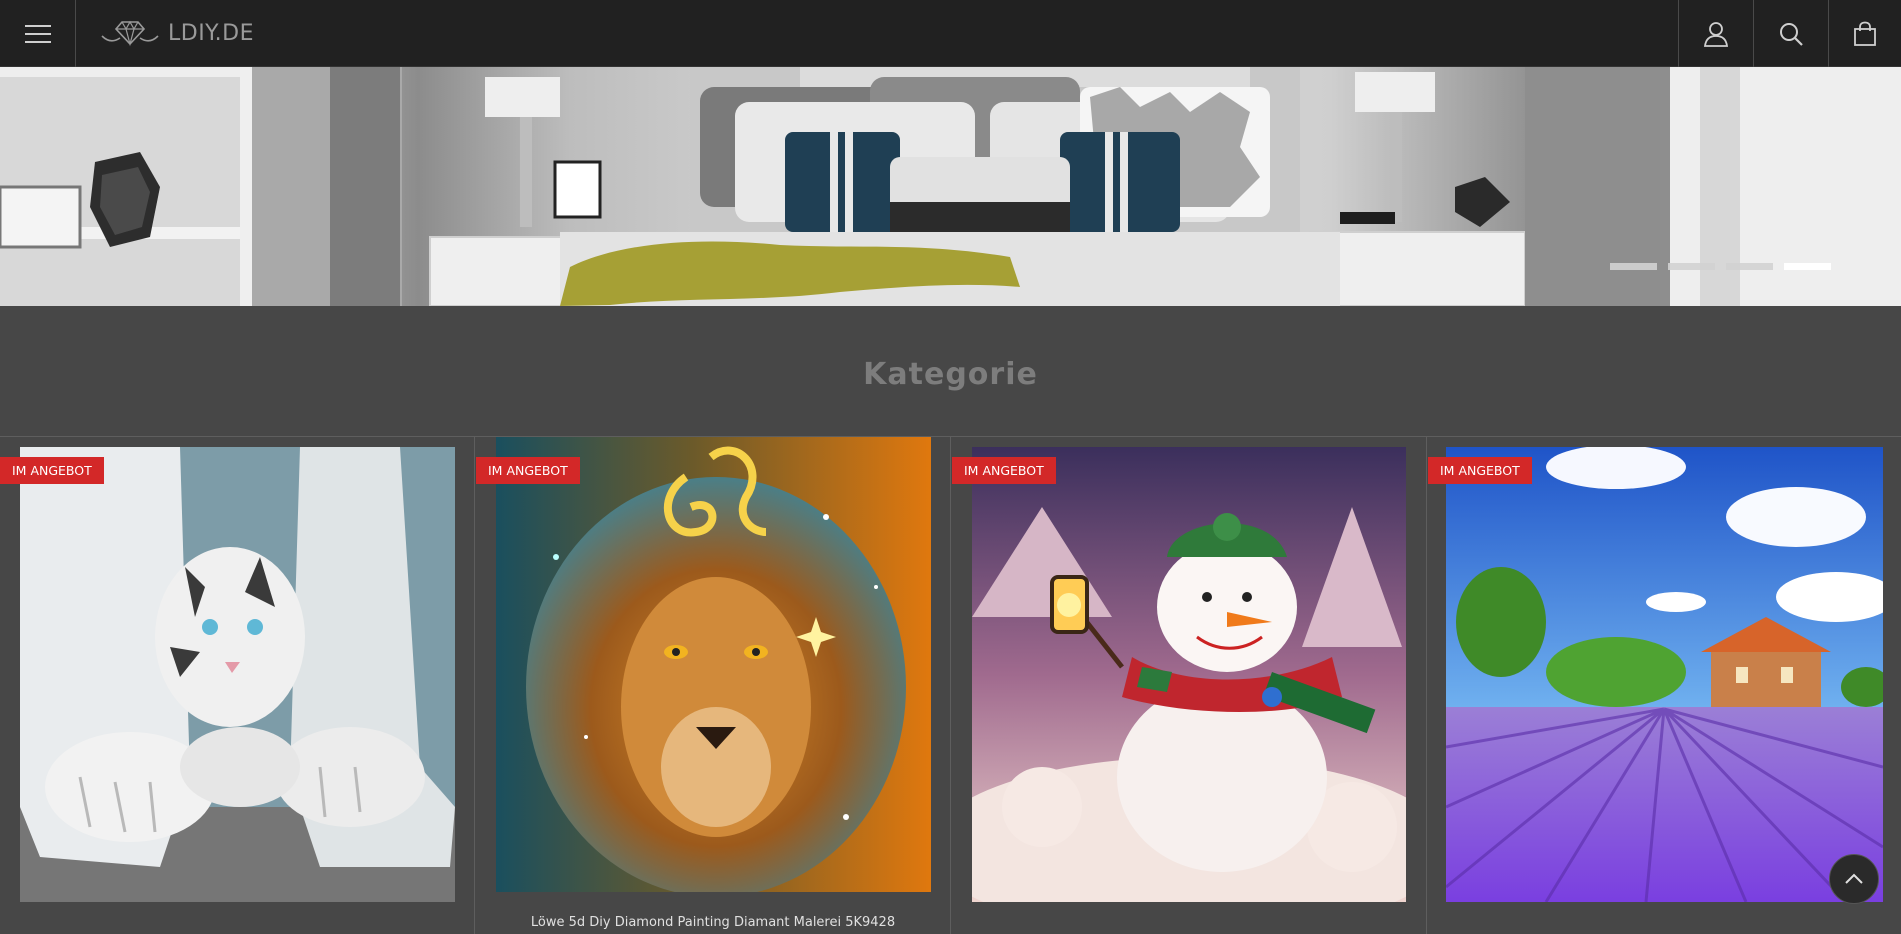 Image resolution: width=1901 pixels, height=934 pixels. What do you see at coordinates (1720, 267) in the screenshot?
I see `slider-pagination` at bounding box center [1720, 267].